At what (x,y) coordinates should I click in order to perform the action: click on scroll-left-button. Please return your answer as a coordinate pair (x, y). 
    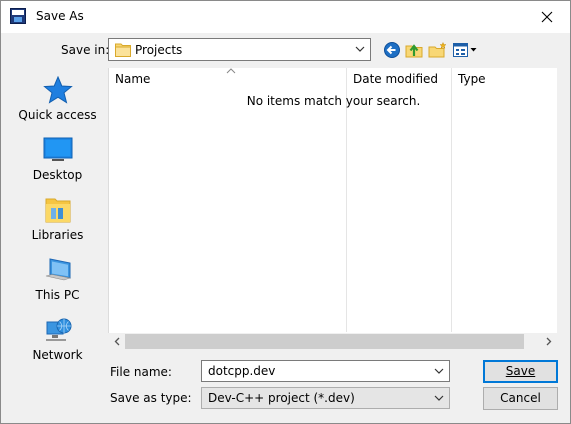
    Looking at the image, I should click on (116, 341).